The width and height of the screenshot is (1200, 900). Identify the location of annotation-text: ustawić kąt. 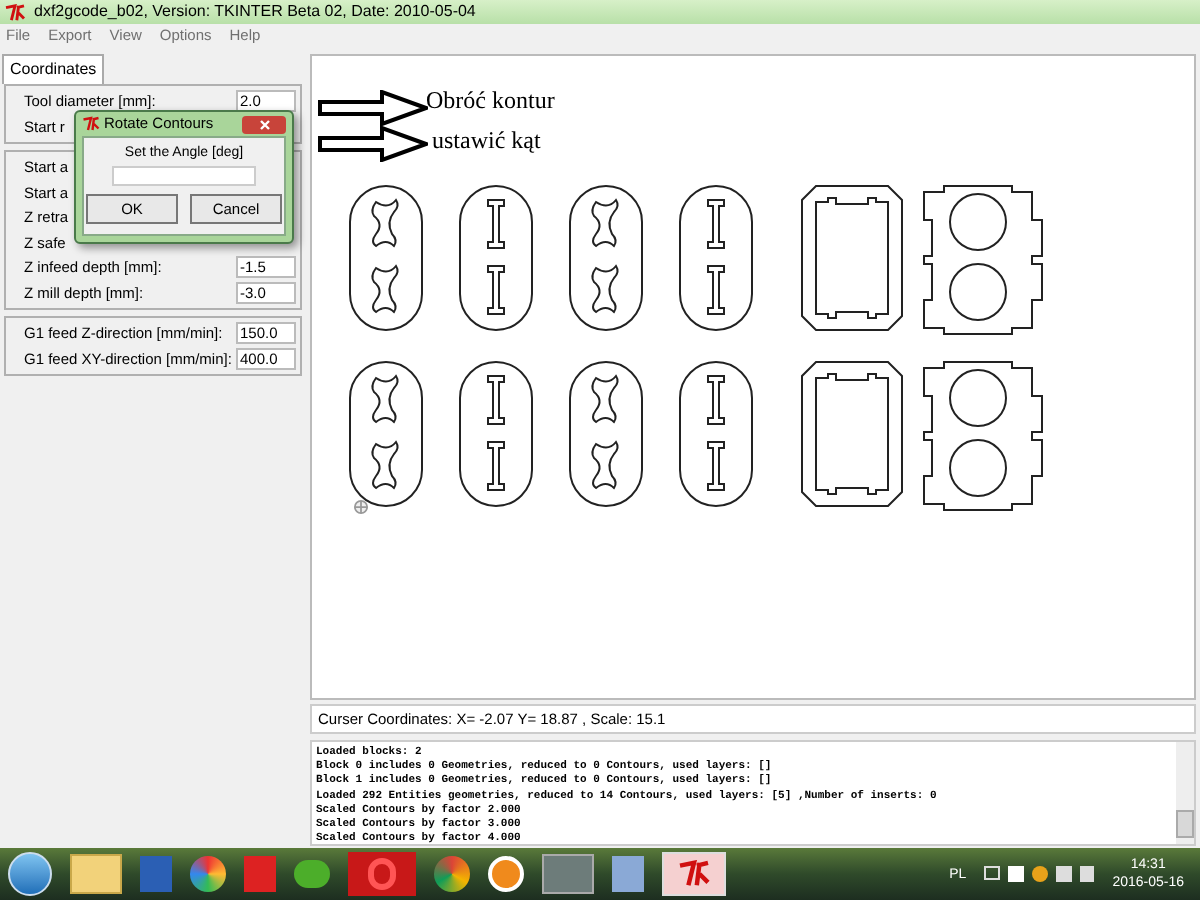
(486, 140).